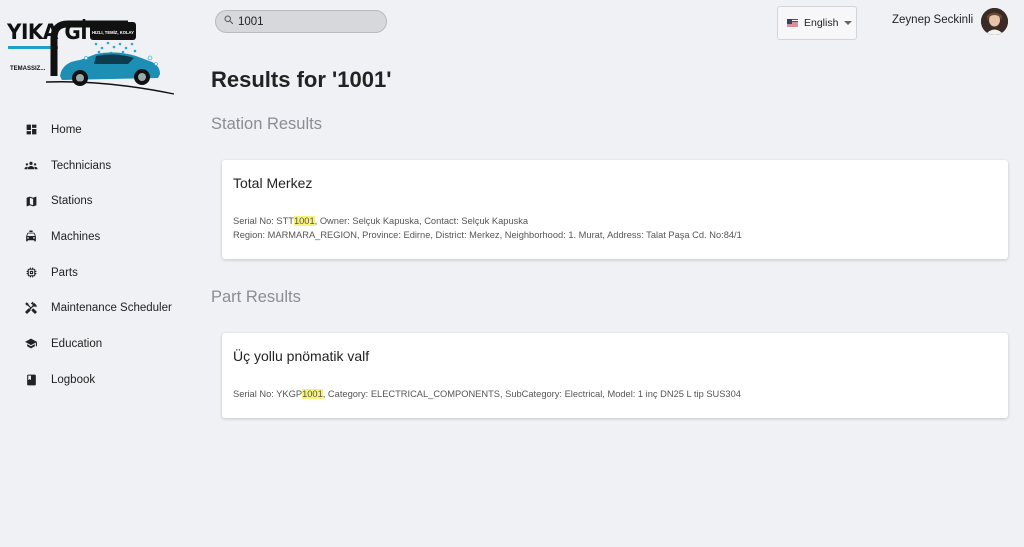  What do you see at coordinates (994, 21) in the screenshot?
I see `avatar` at bounding box center [994, 21].